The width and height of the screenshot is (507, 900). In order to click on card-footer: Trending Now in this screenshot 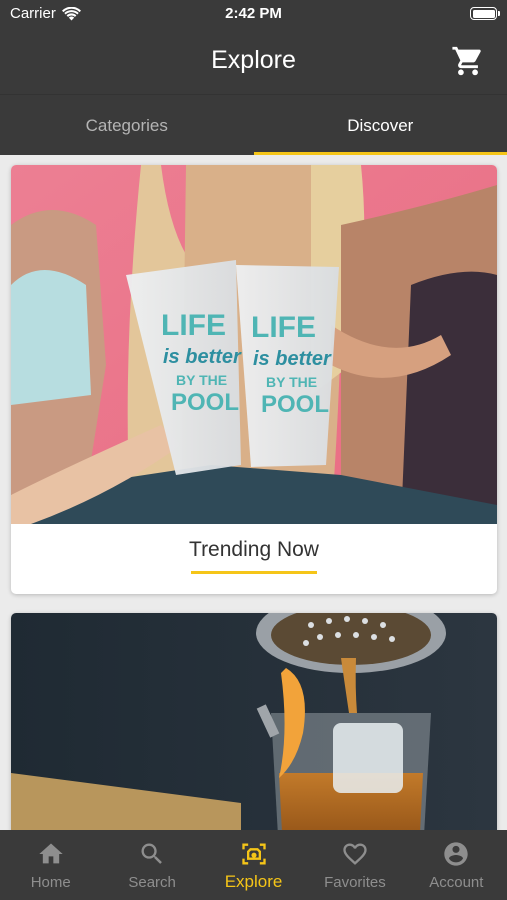, I will do `click(254, 559)`.